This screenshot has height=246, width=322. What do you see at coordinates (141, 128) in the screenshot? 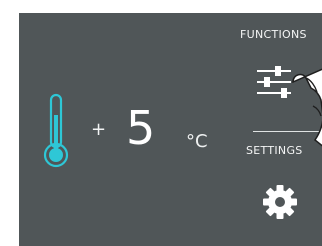
I see `temperature-value: 5` at bounding box center [141, 128].